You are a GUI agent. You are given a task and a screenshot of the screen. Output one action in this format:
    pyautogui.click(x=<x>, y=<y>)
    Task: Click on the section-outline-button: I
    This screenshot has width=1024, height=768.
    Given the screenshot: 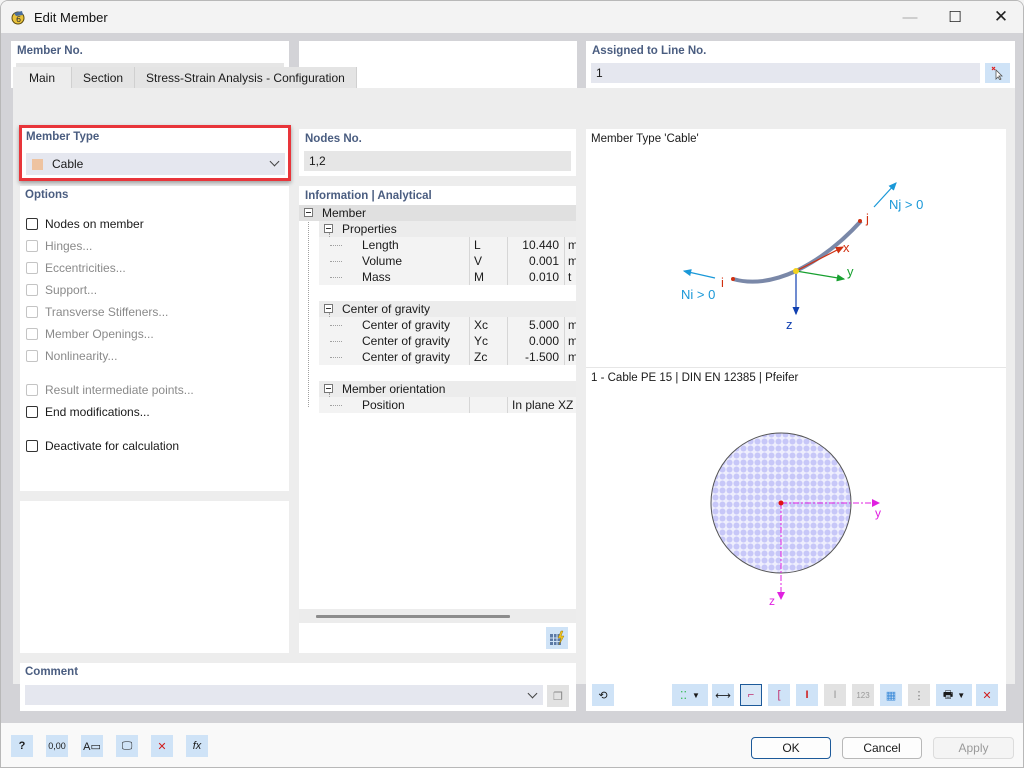 What is the action you would take?
    pyautogui.click(x=807, y=695)
    